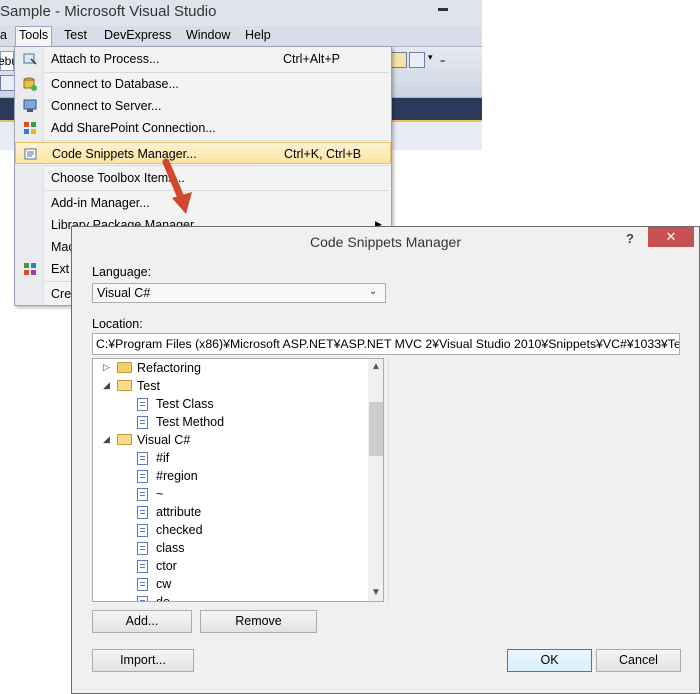 The height and width of the screenshot is (694, 700). Describe the element at coordinates (203, 59) in the screenshot. I see `menu-item-attach-to-process: Attach to Process... Ctrl+Alt+P` at that location.